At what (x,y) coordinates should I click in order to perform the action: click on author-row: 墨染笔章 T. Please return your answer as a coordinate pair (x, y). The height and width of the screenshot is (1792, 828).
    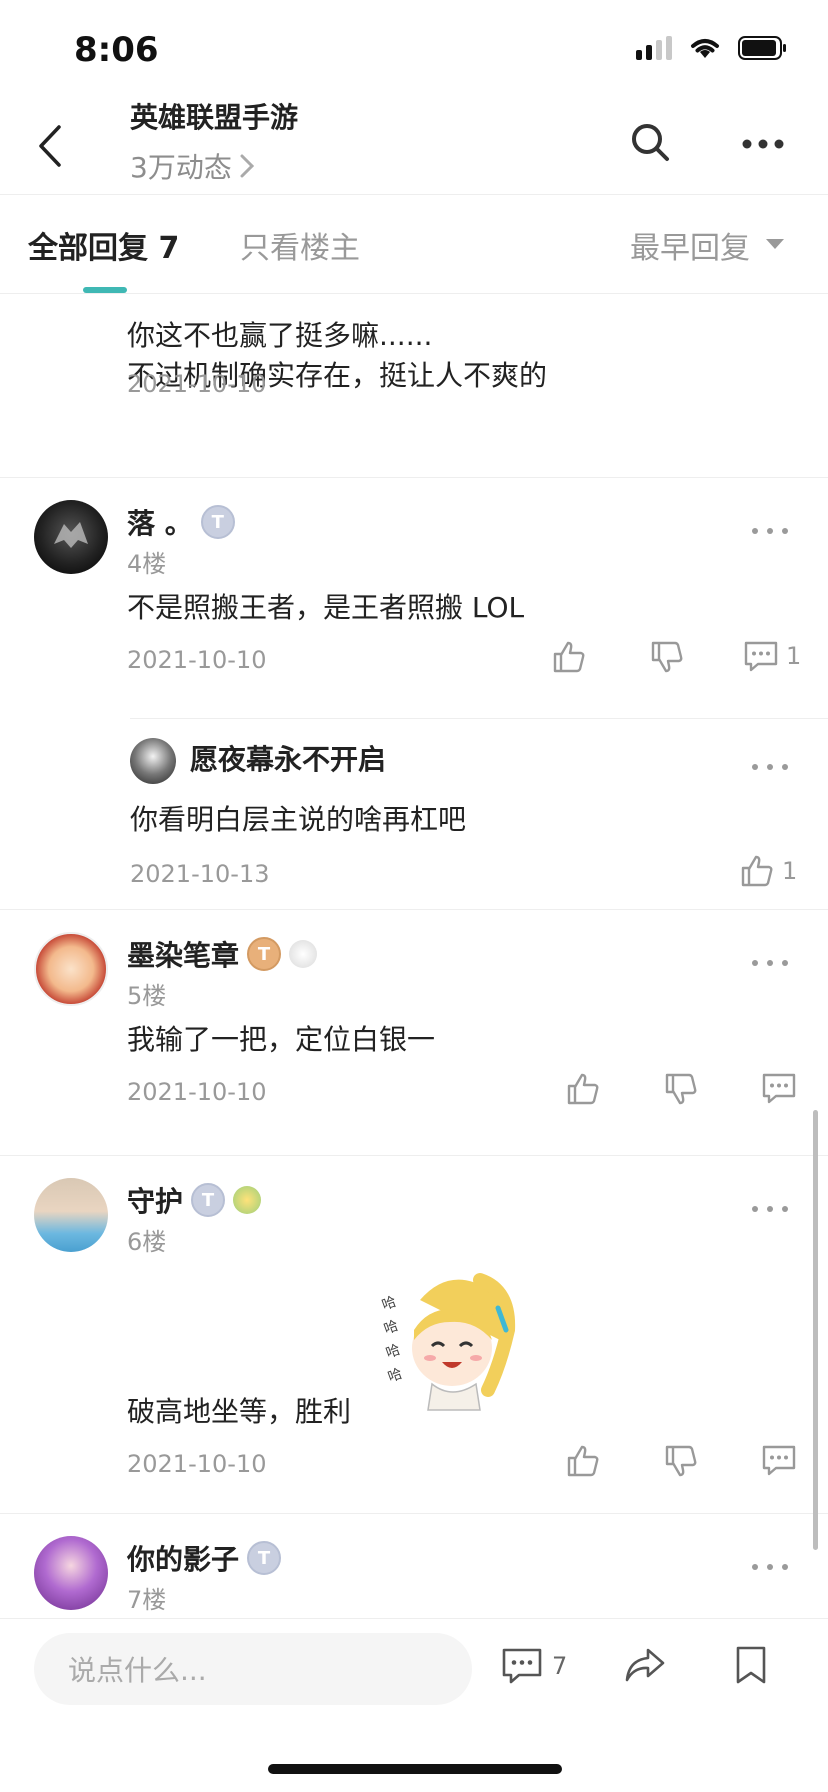
    Looking at the image, I should click on (222, 954).